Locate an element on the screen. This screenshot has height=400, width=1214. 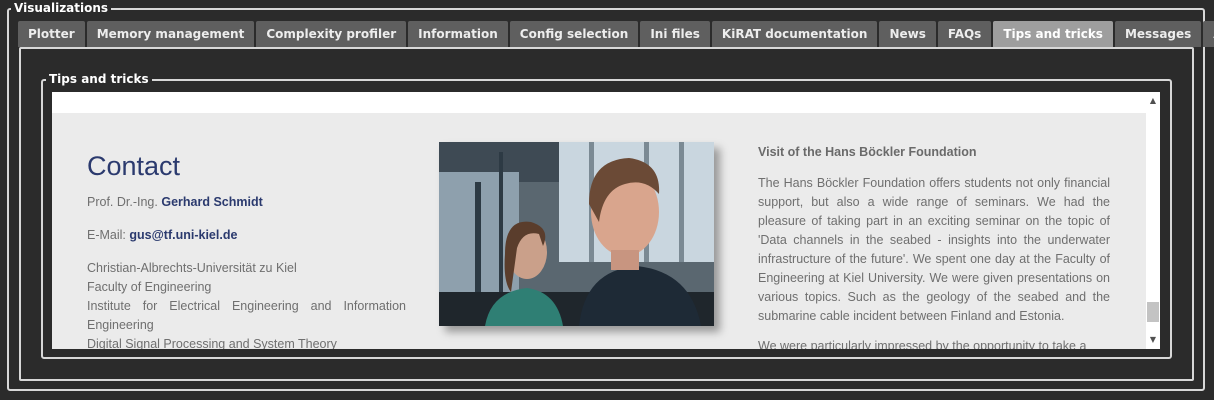
contact-email-line: E-Mail: gus@tf.uni-kiel.de is located at coordinates (162, 235).